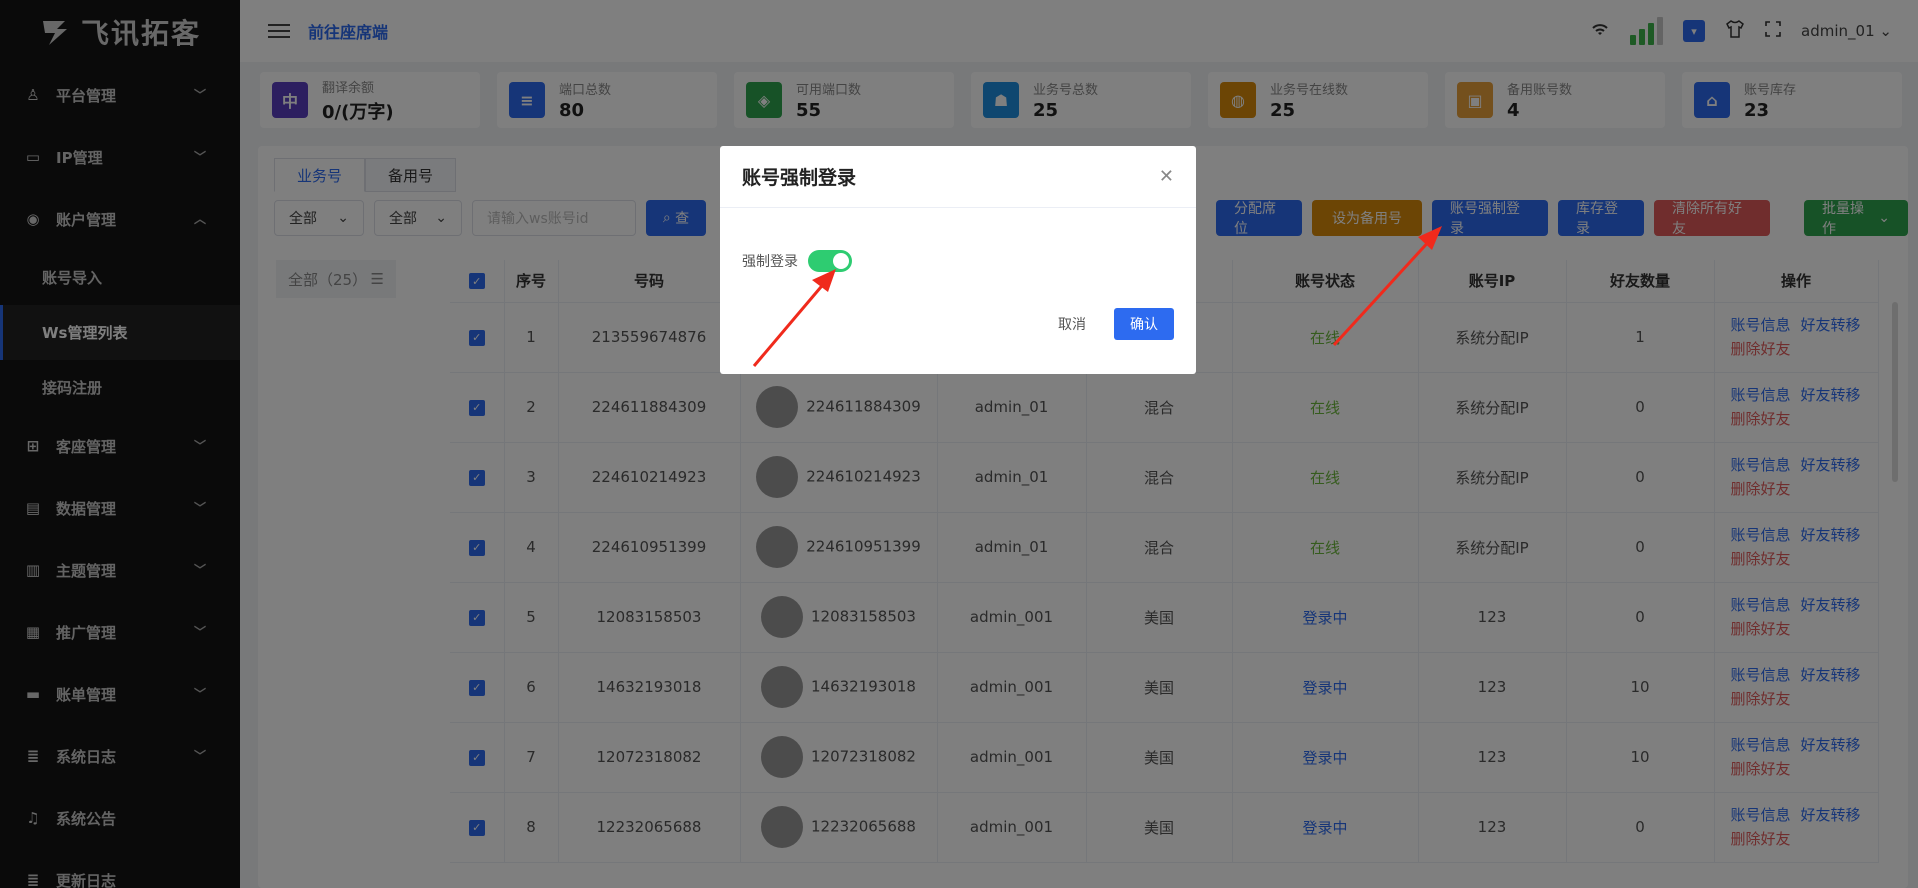  What do you see at coordinates (1144, 324) in the screenshot?
I see `confirm-button: 确认` at bounding box center [1144, 324].